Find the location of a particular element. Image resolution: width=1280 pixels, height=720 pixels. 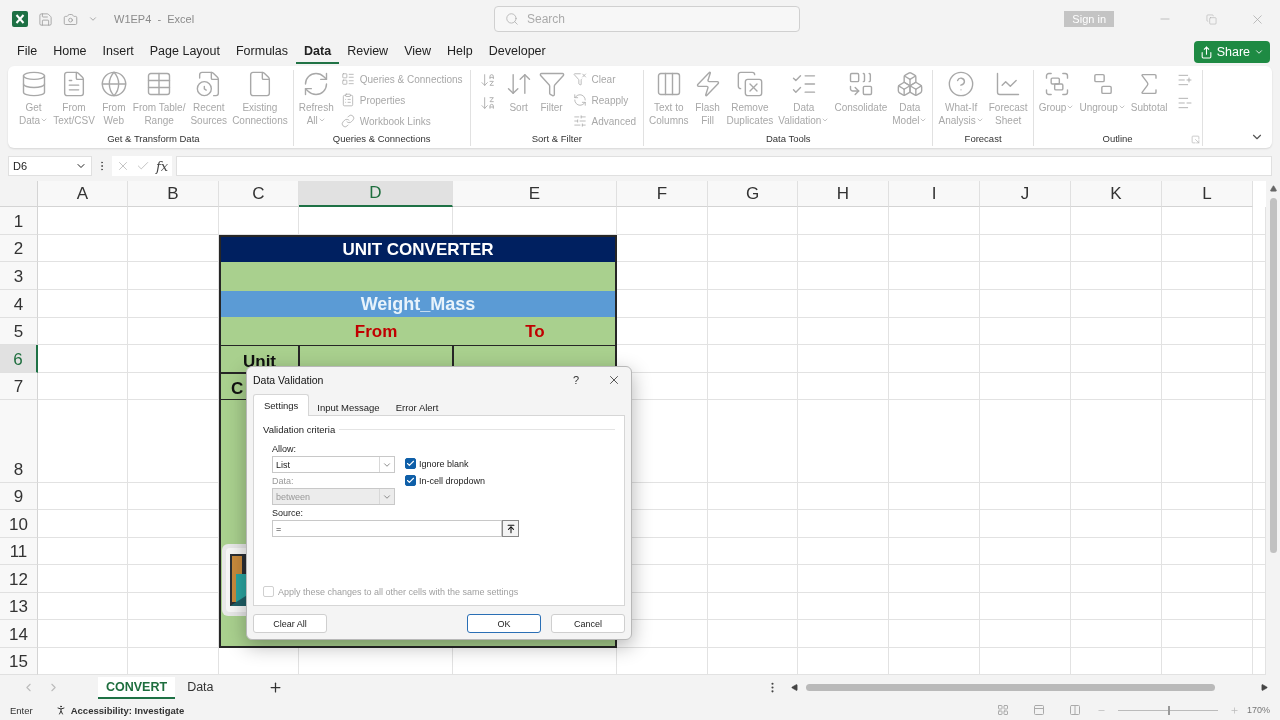

ribbon-tab: Insert is located at coordinates (118, 52).